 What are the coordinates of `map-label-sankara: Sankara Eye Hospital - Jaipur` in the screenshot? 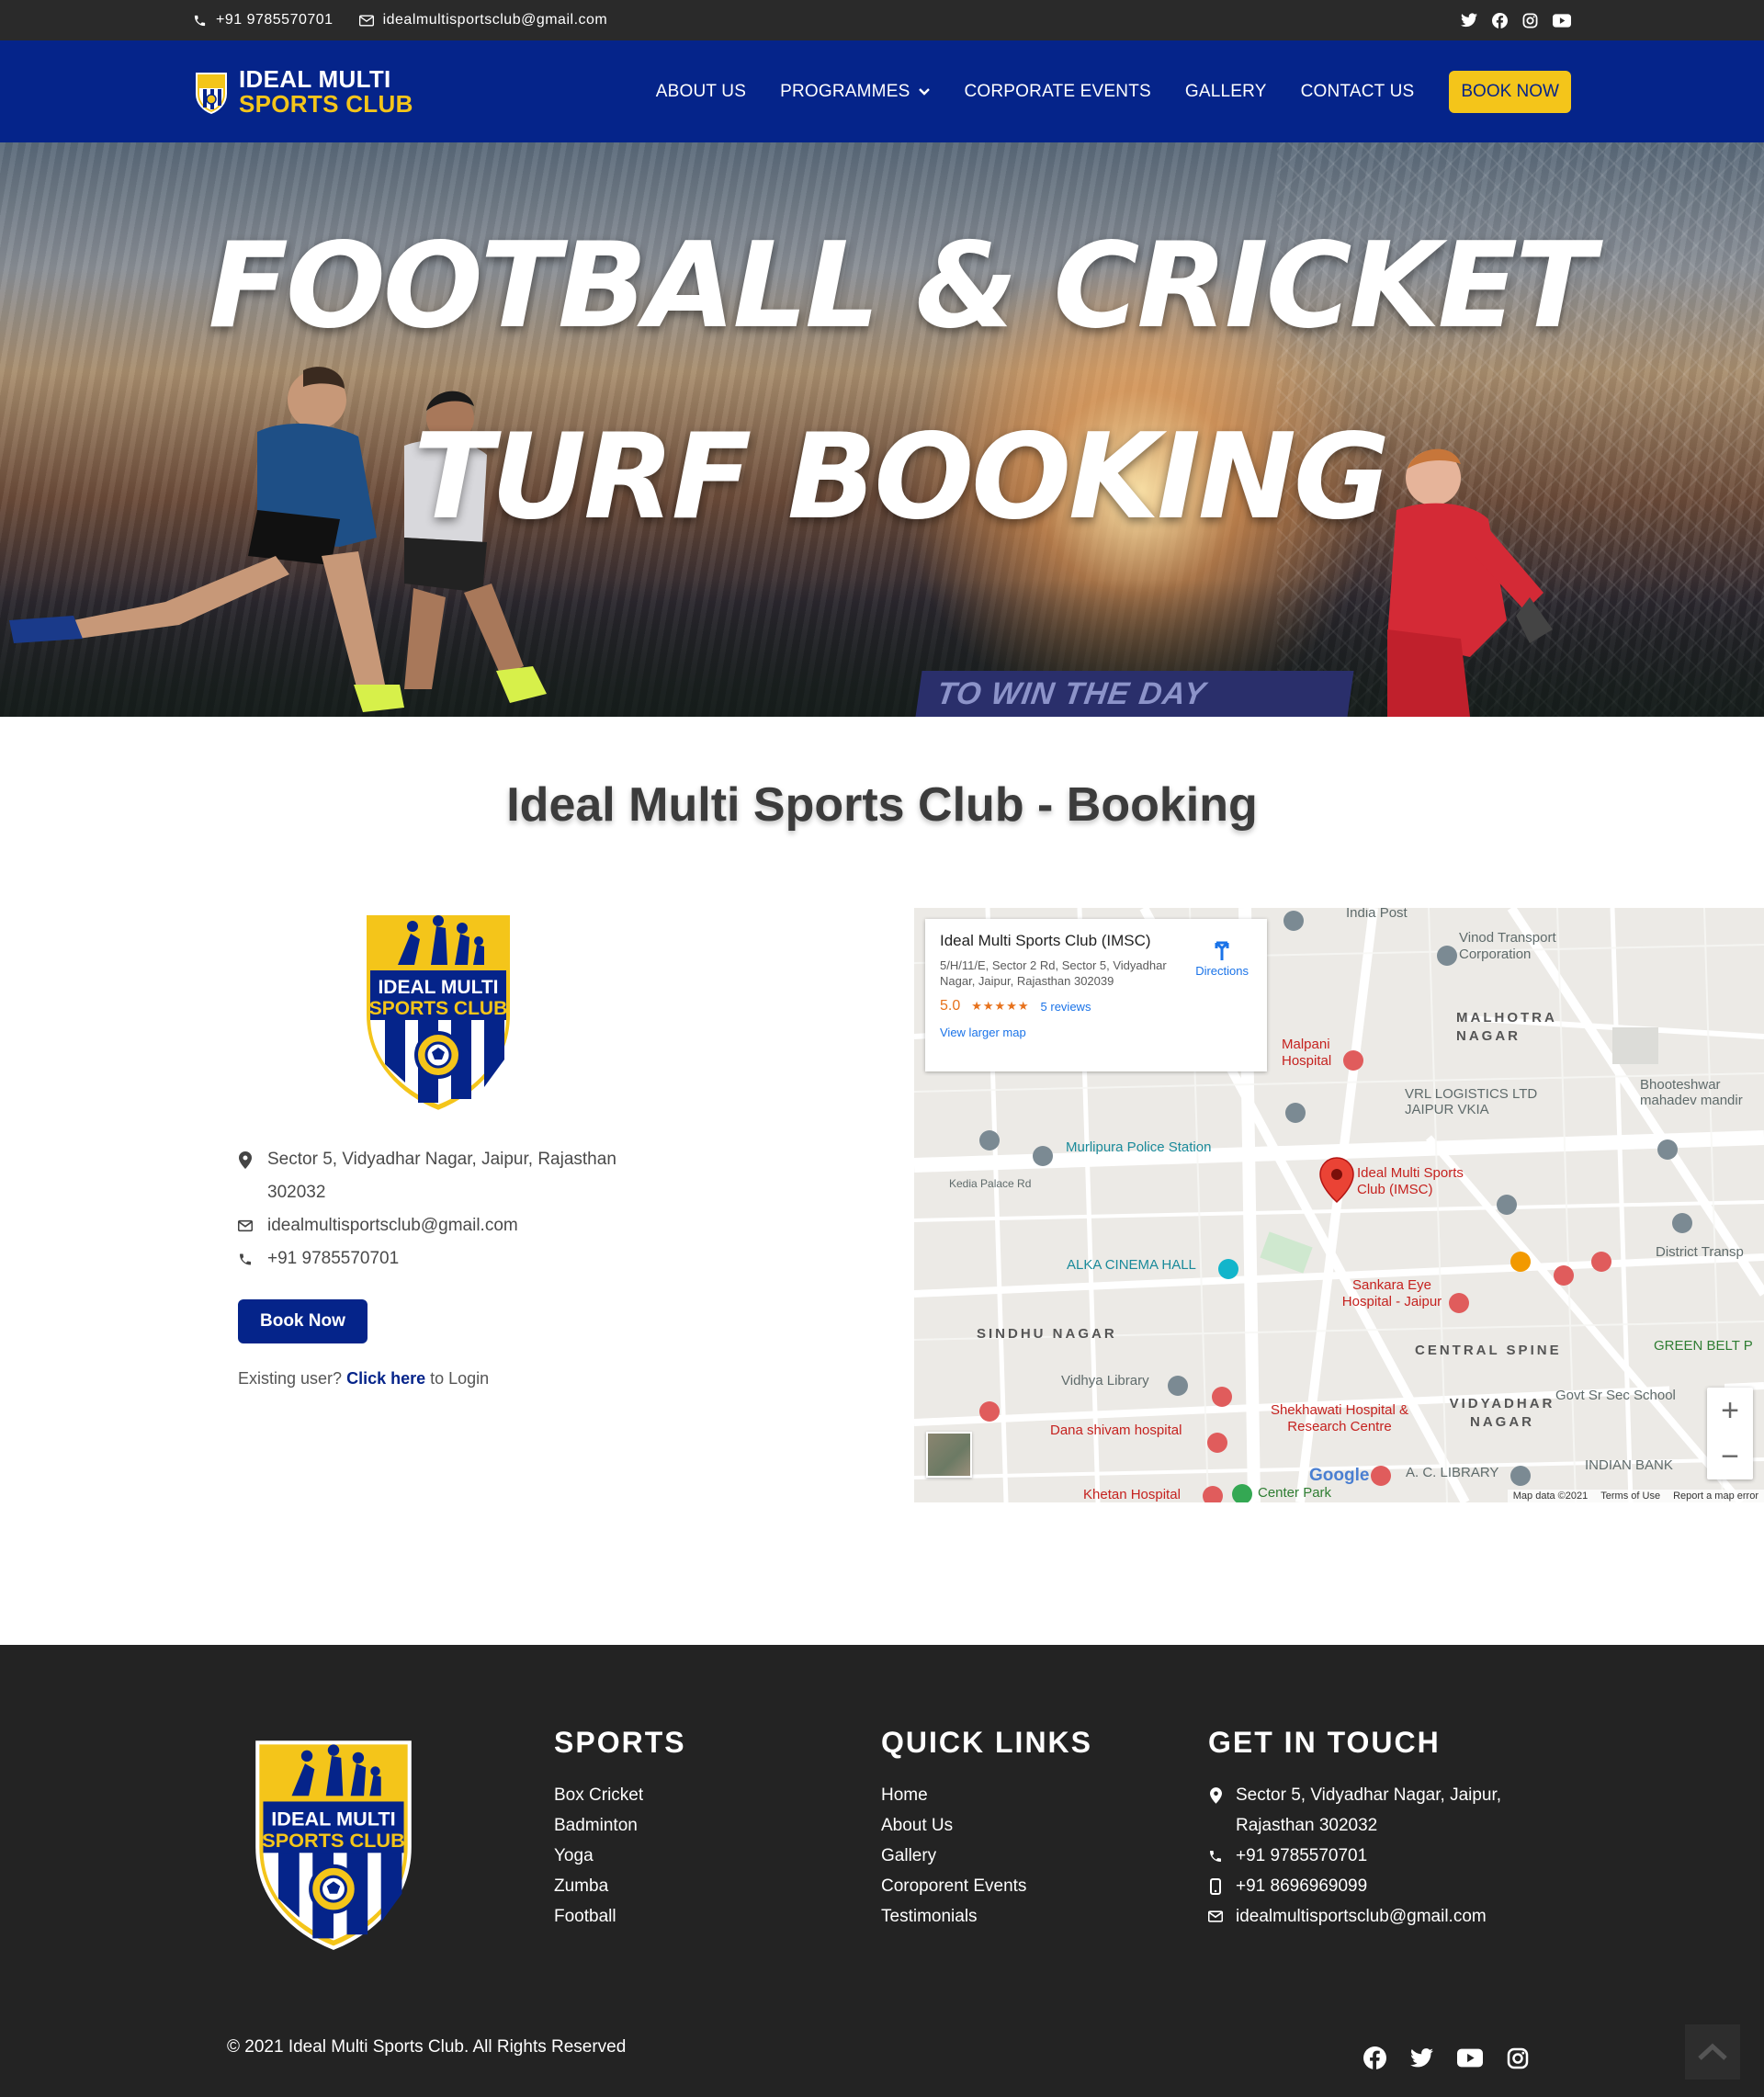 It's located at (1391, 1293).